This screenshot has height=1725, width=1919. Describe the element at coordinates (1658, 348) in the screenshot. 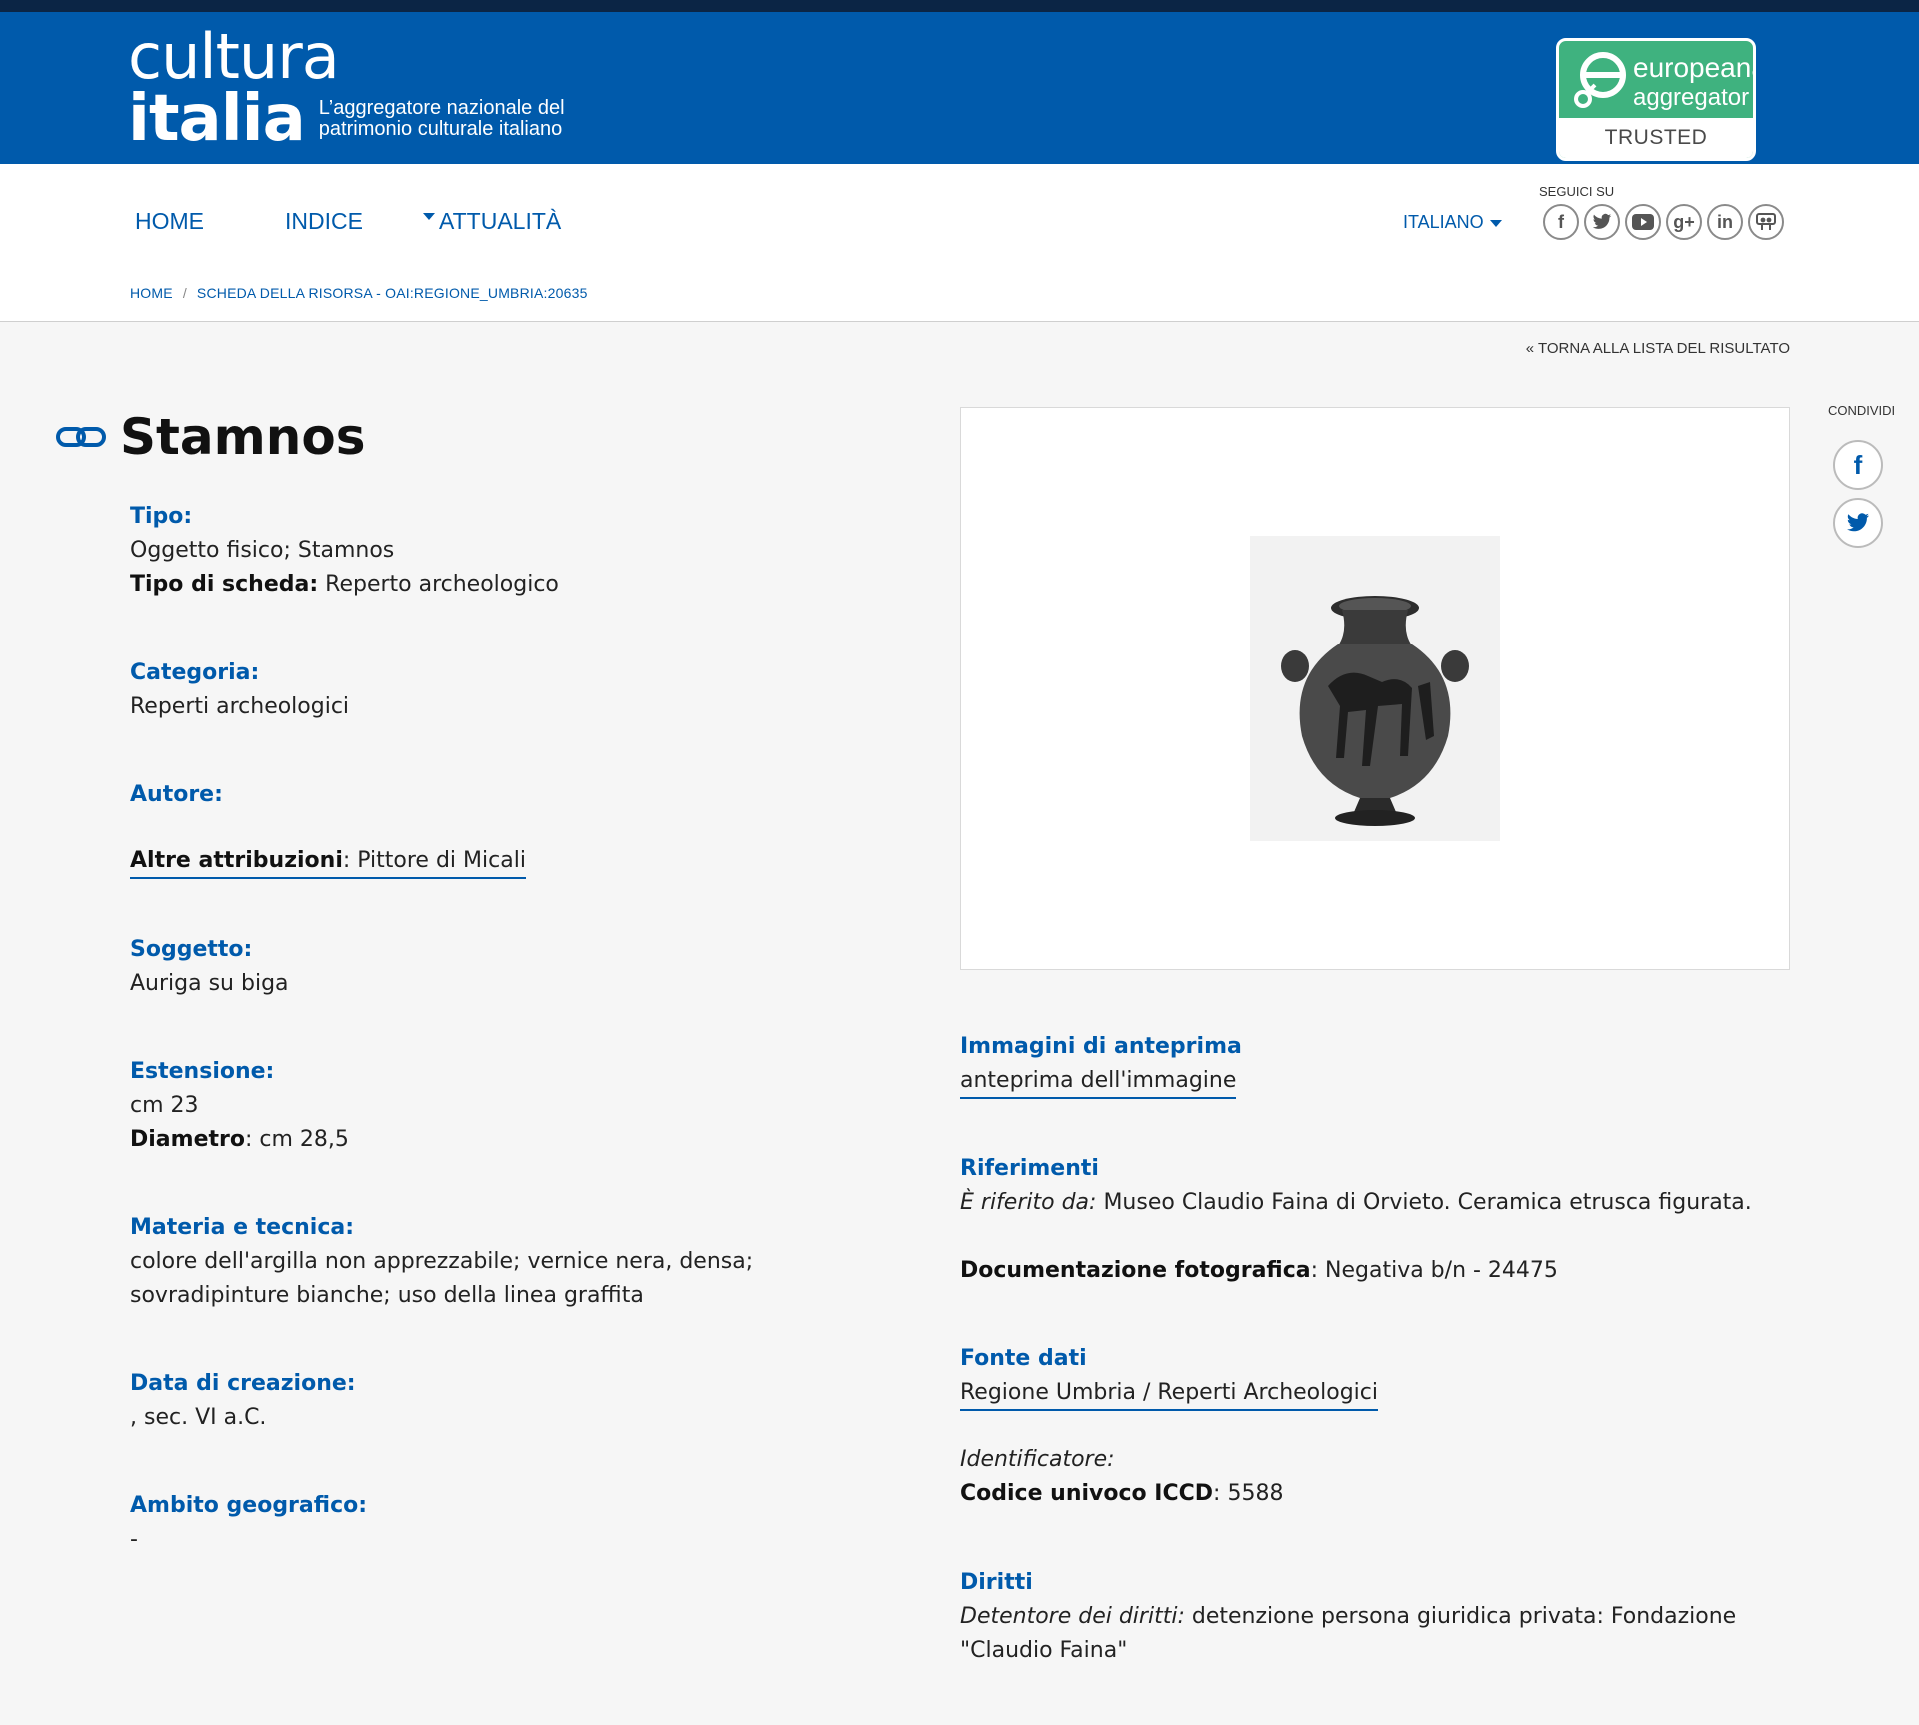

I see `back-to-results-link: « TORNA ALLA LISTA DEL RISULTATO` at that location.